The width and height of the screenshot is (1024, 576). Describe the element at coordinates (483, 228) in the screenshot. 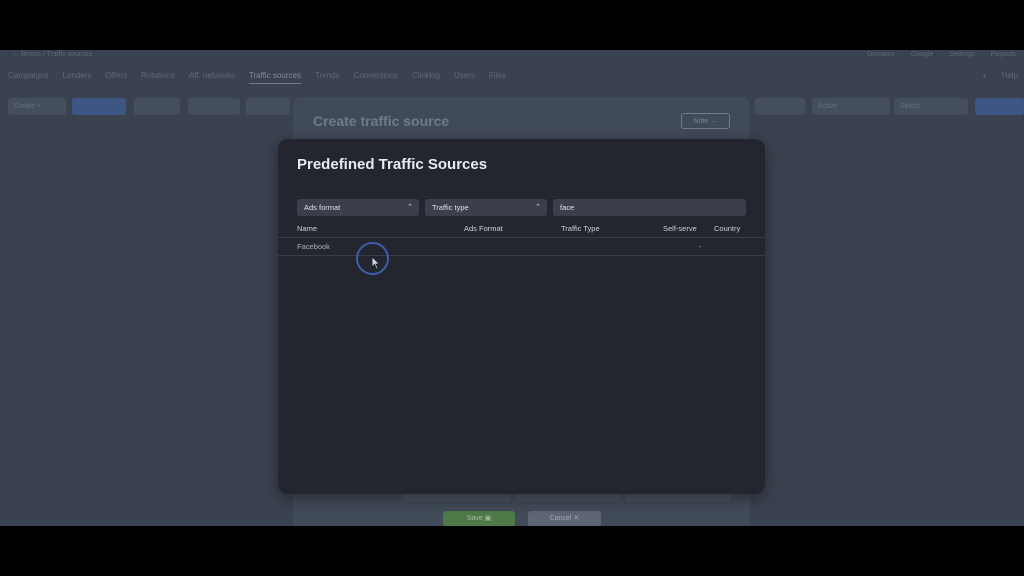

I see `col-ads-format: Ads Format` at that location.